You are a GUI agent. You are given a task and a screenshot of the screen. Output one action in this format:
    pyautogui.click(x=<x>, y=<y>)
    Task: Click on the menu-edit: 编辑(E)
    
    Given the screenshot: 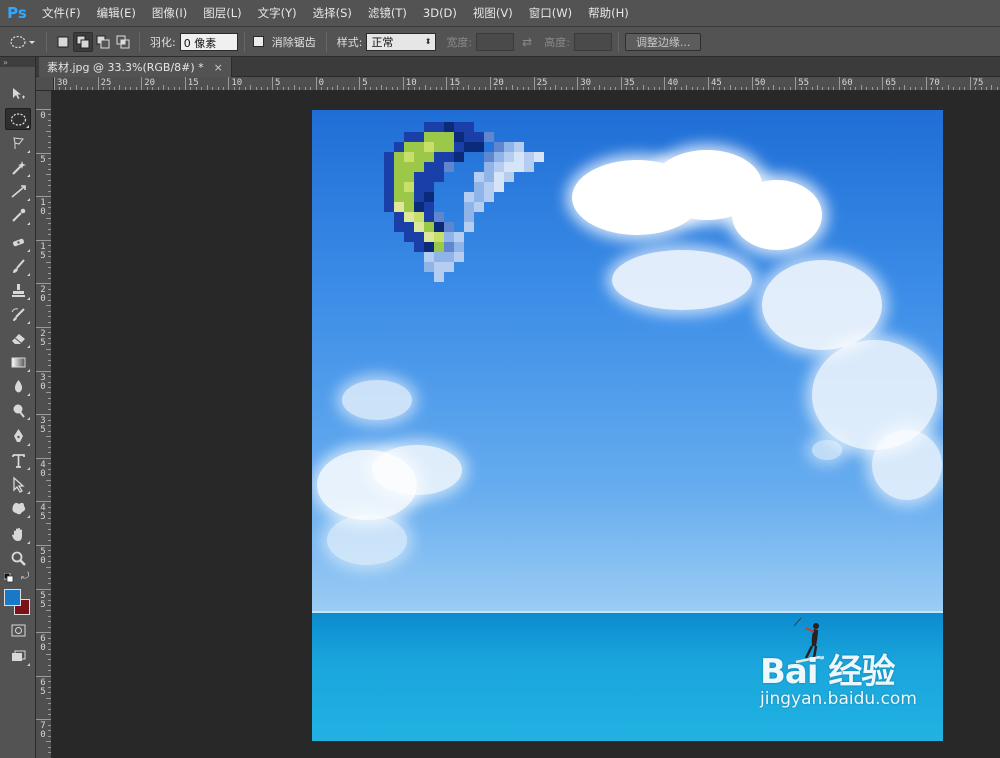 What is the action you would take?
    pyautogui.click(x=116, y=13)
    